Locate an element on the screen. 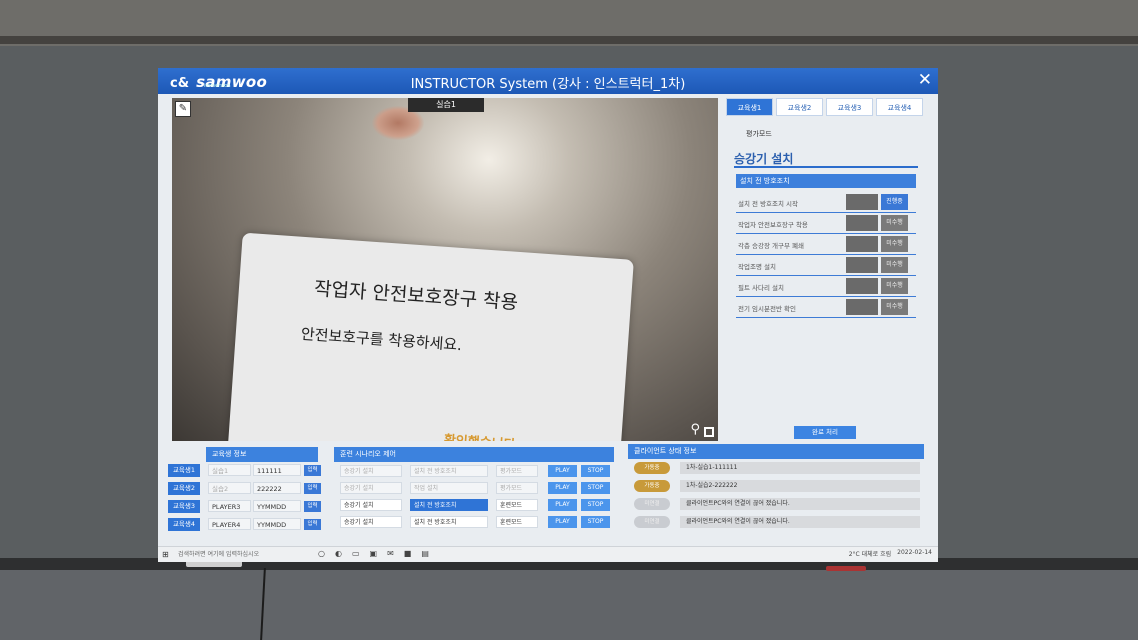 This screenshot has width=1138, height=640. trainee-label: 교육생1 is located at coordinates (184, 470).